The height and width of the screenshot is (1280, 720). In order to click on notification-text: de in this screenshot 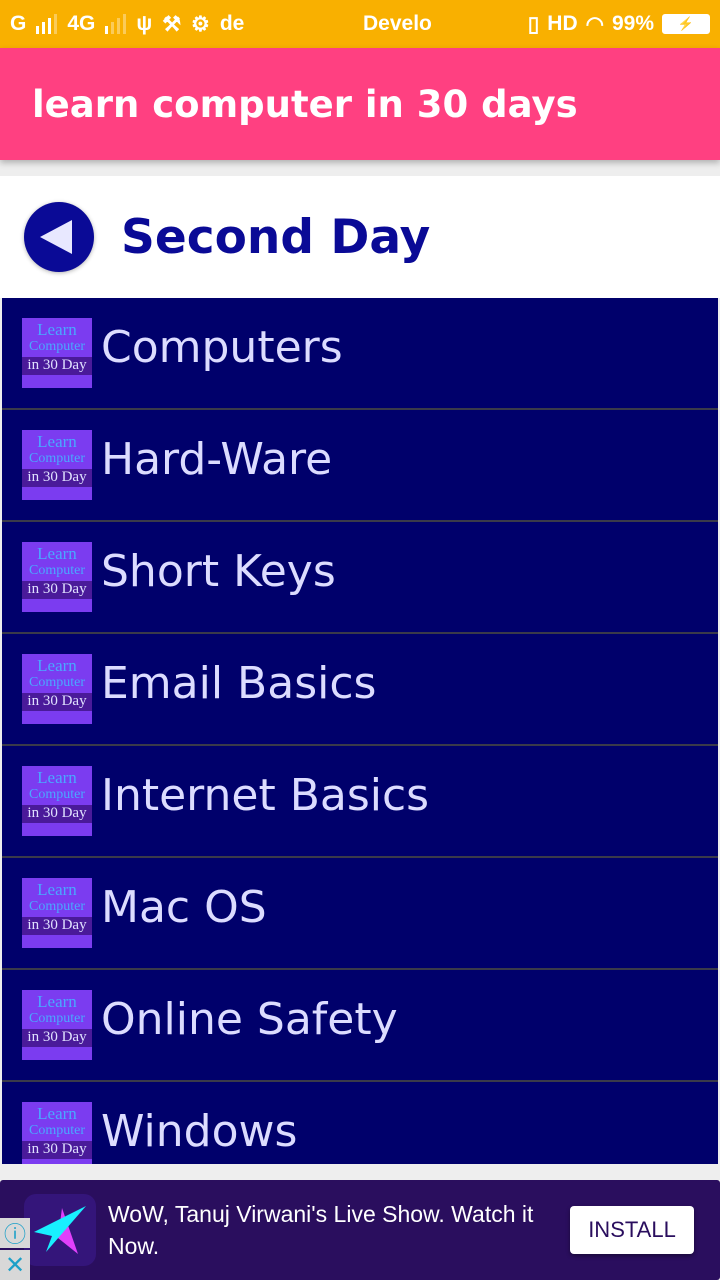, I will do `click(232, 23)`.